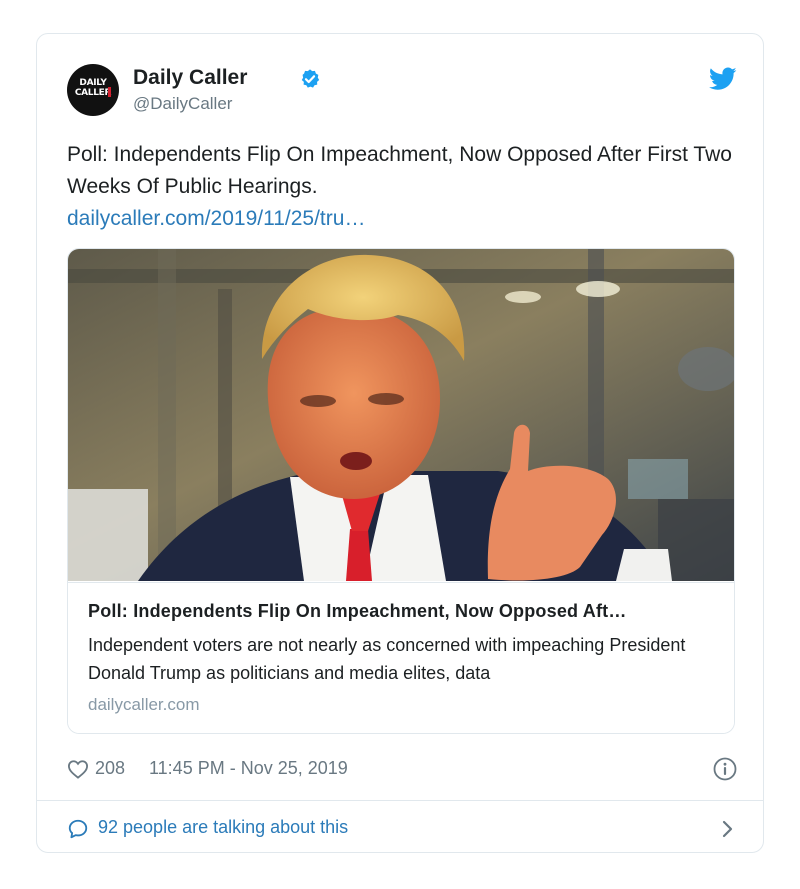  What do you see at coordinates (93, 90) in the screenshot?
I see `avatar: DAILY CALLER` at bounding box center [93, 90].